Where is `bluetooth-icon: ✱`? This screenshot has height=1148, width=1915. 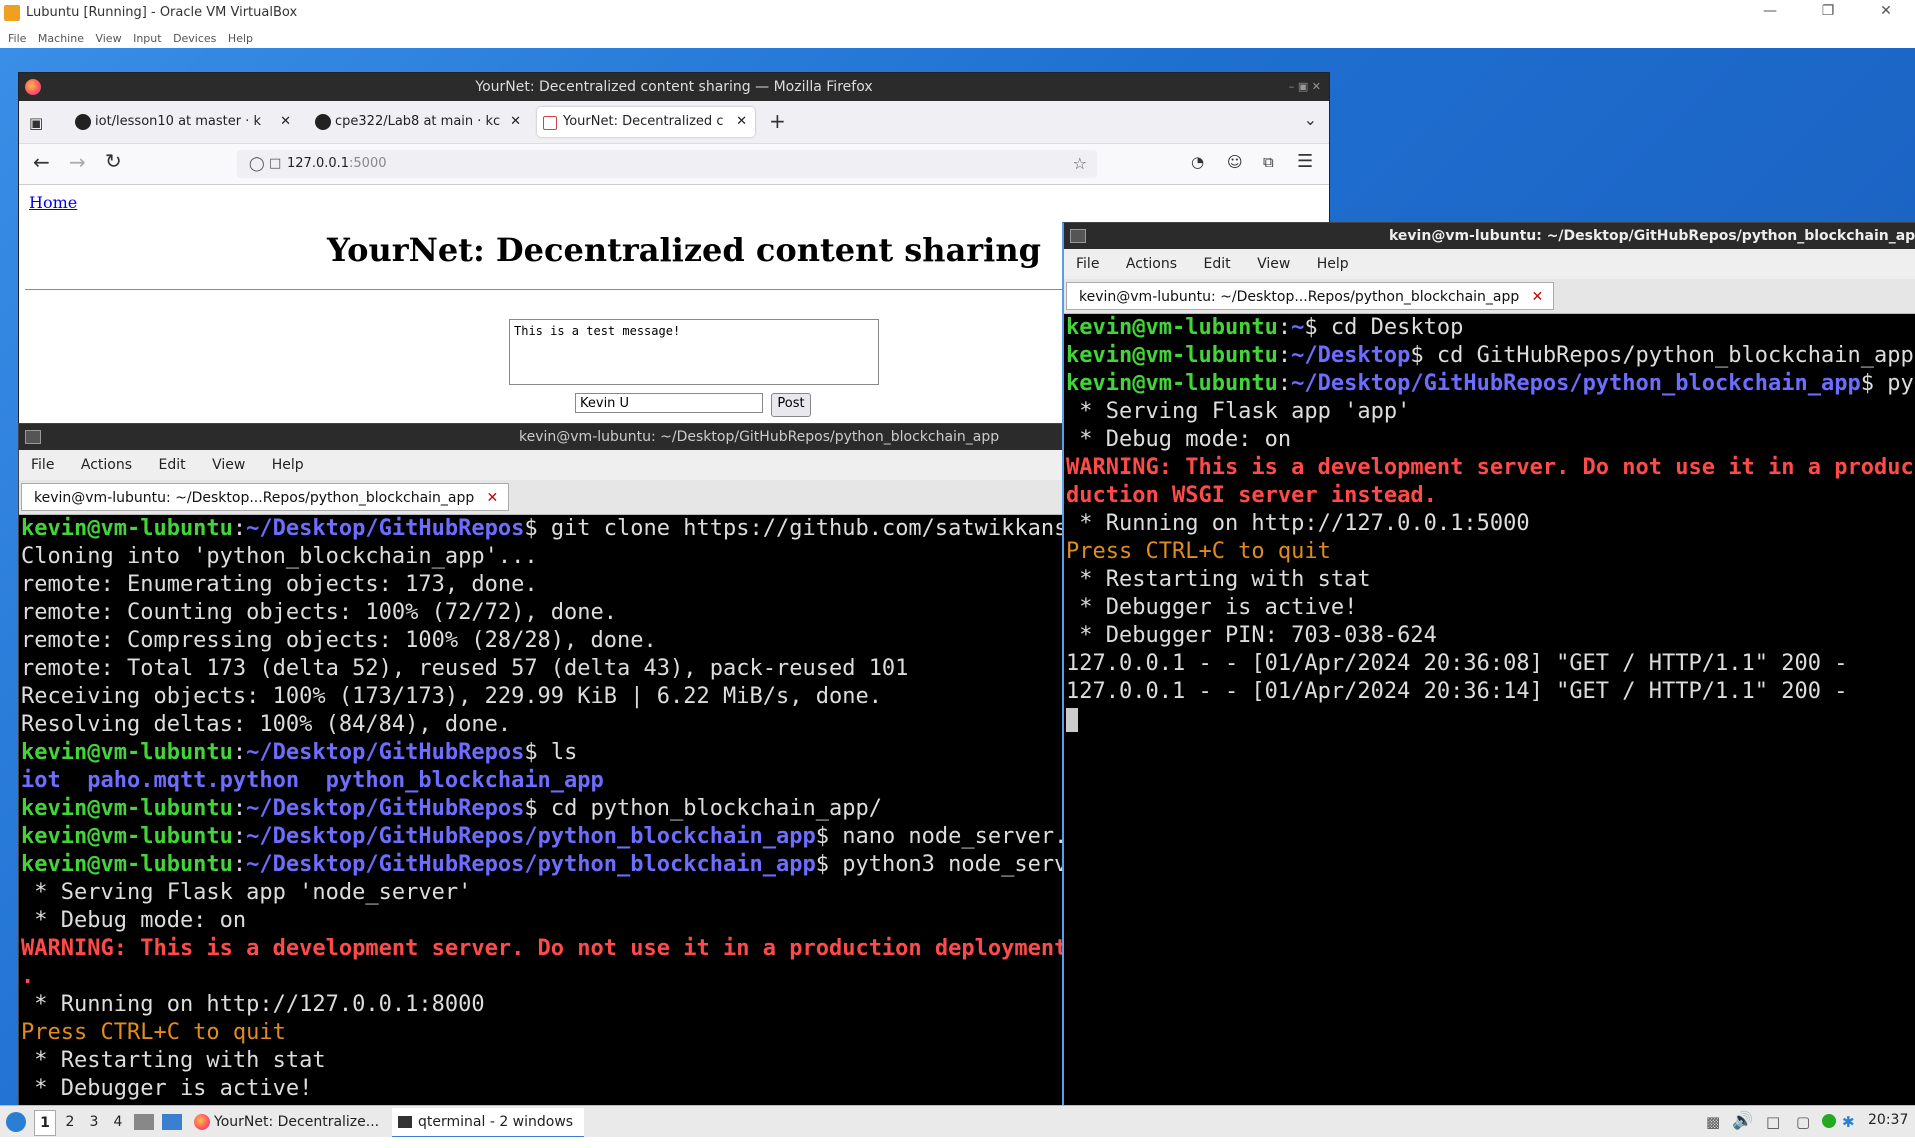
bluetooth-icon: ✱ is located at coordinates (1848, 1122).